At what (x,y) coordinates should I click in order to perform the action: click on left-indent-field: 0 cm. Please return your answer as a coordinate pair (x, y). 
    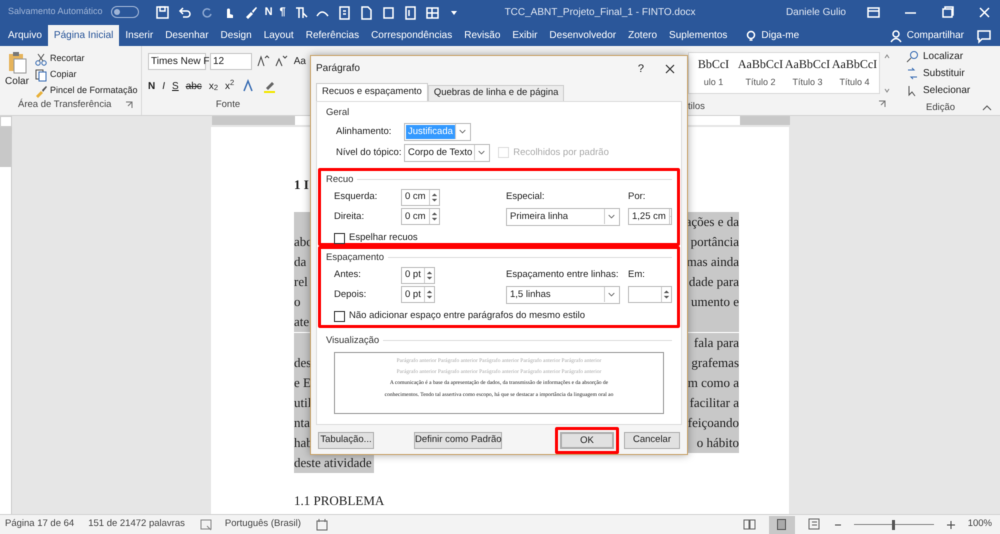
    Looking at the image, I should click on (420, 197).